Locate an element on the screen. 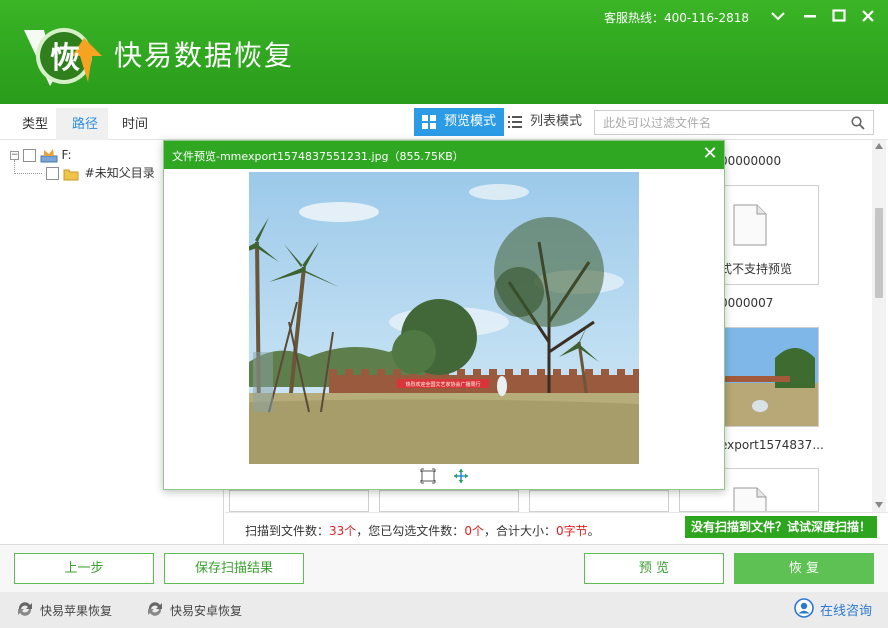 Image resolution: width=888 pixels, height=628 pixels. list-mode-button: 列表模式 is located at coordinates (545, 122).